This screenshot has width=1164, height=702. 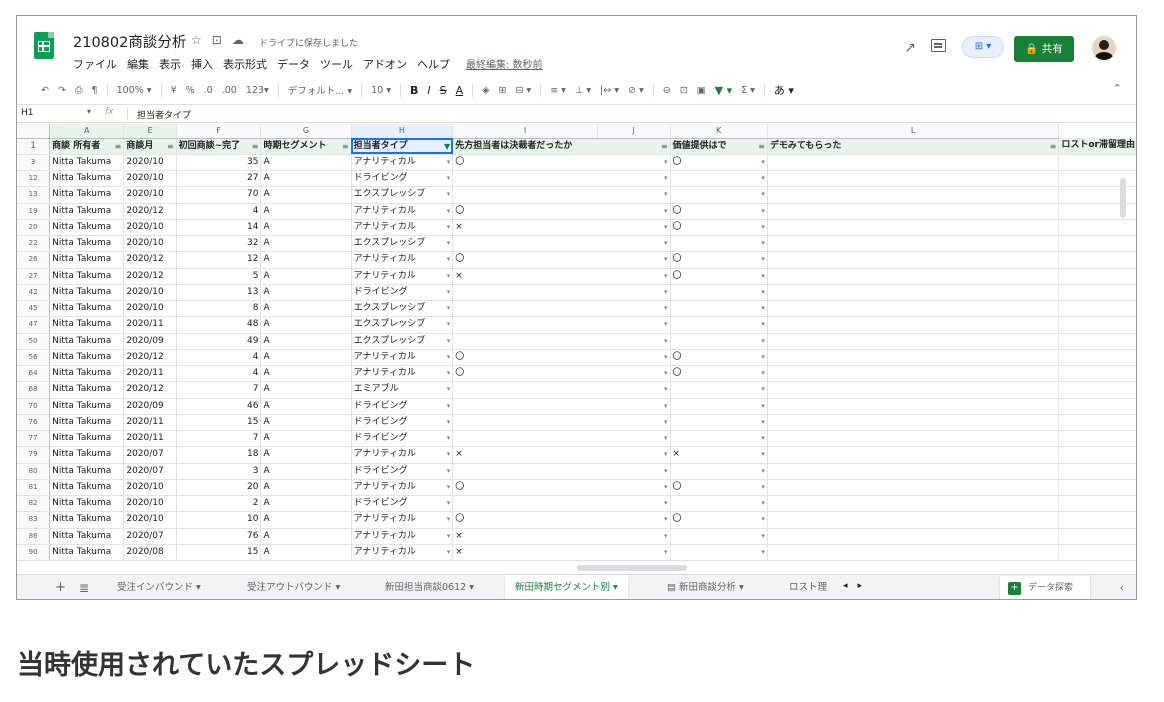 What do you see at coordinates (170, 64) in the screenshot?
I see `menu-view: 表示` at bounding box center [170, 64].